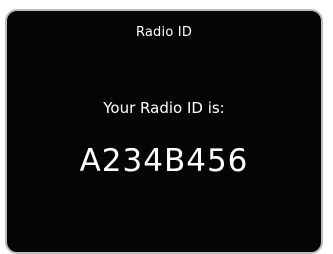 The width and height of the screenshot is (333, 254). I want to click on radio-id-value: A234B456, so click(164, 161).